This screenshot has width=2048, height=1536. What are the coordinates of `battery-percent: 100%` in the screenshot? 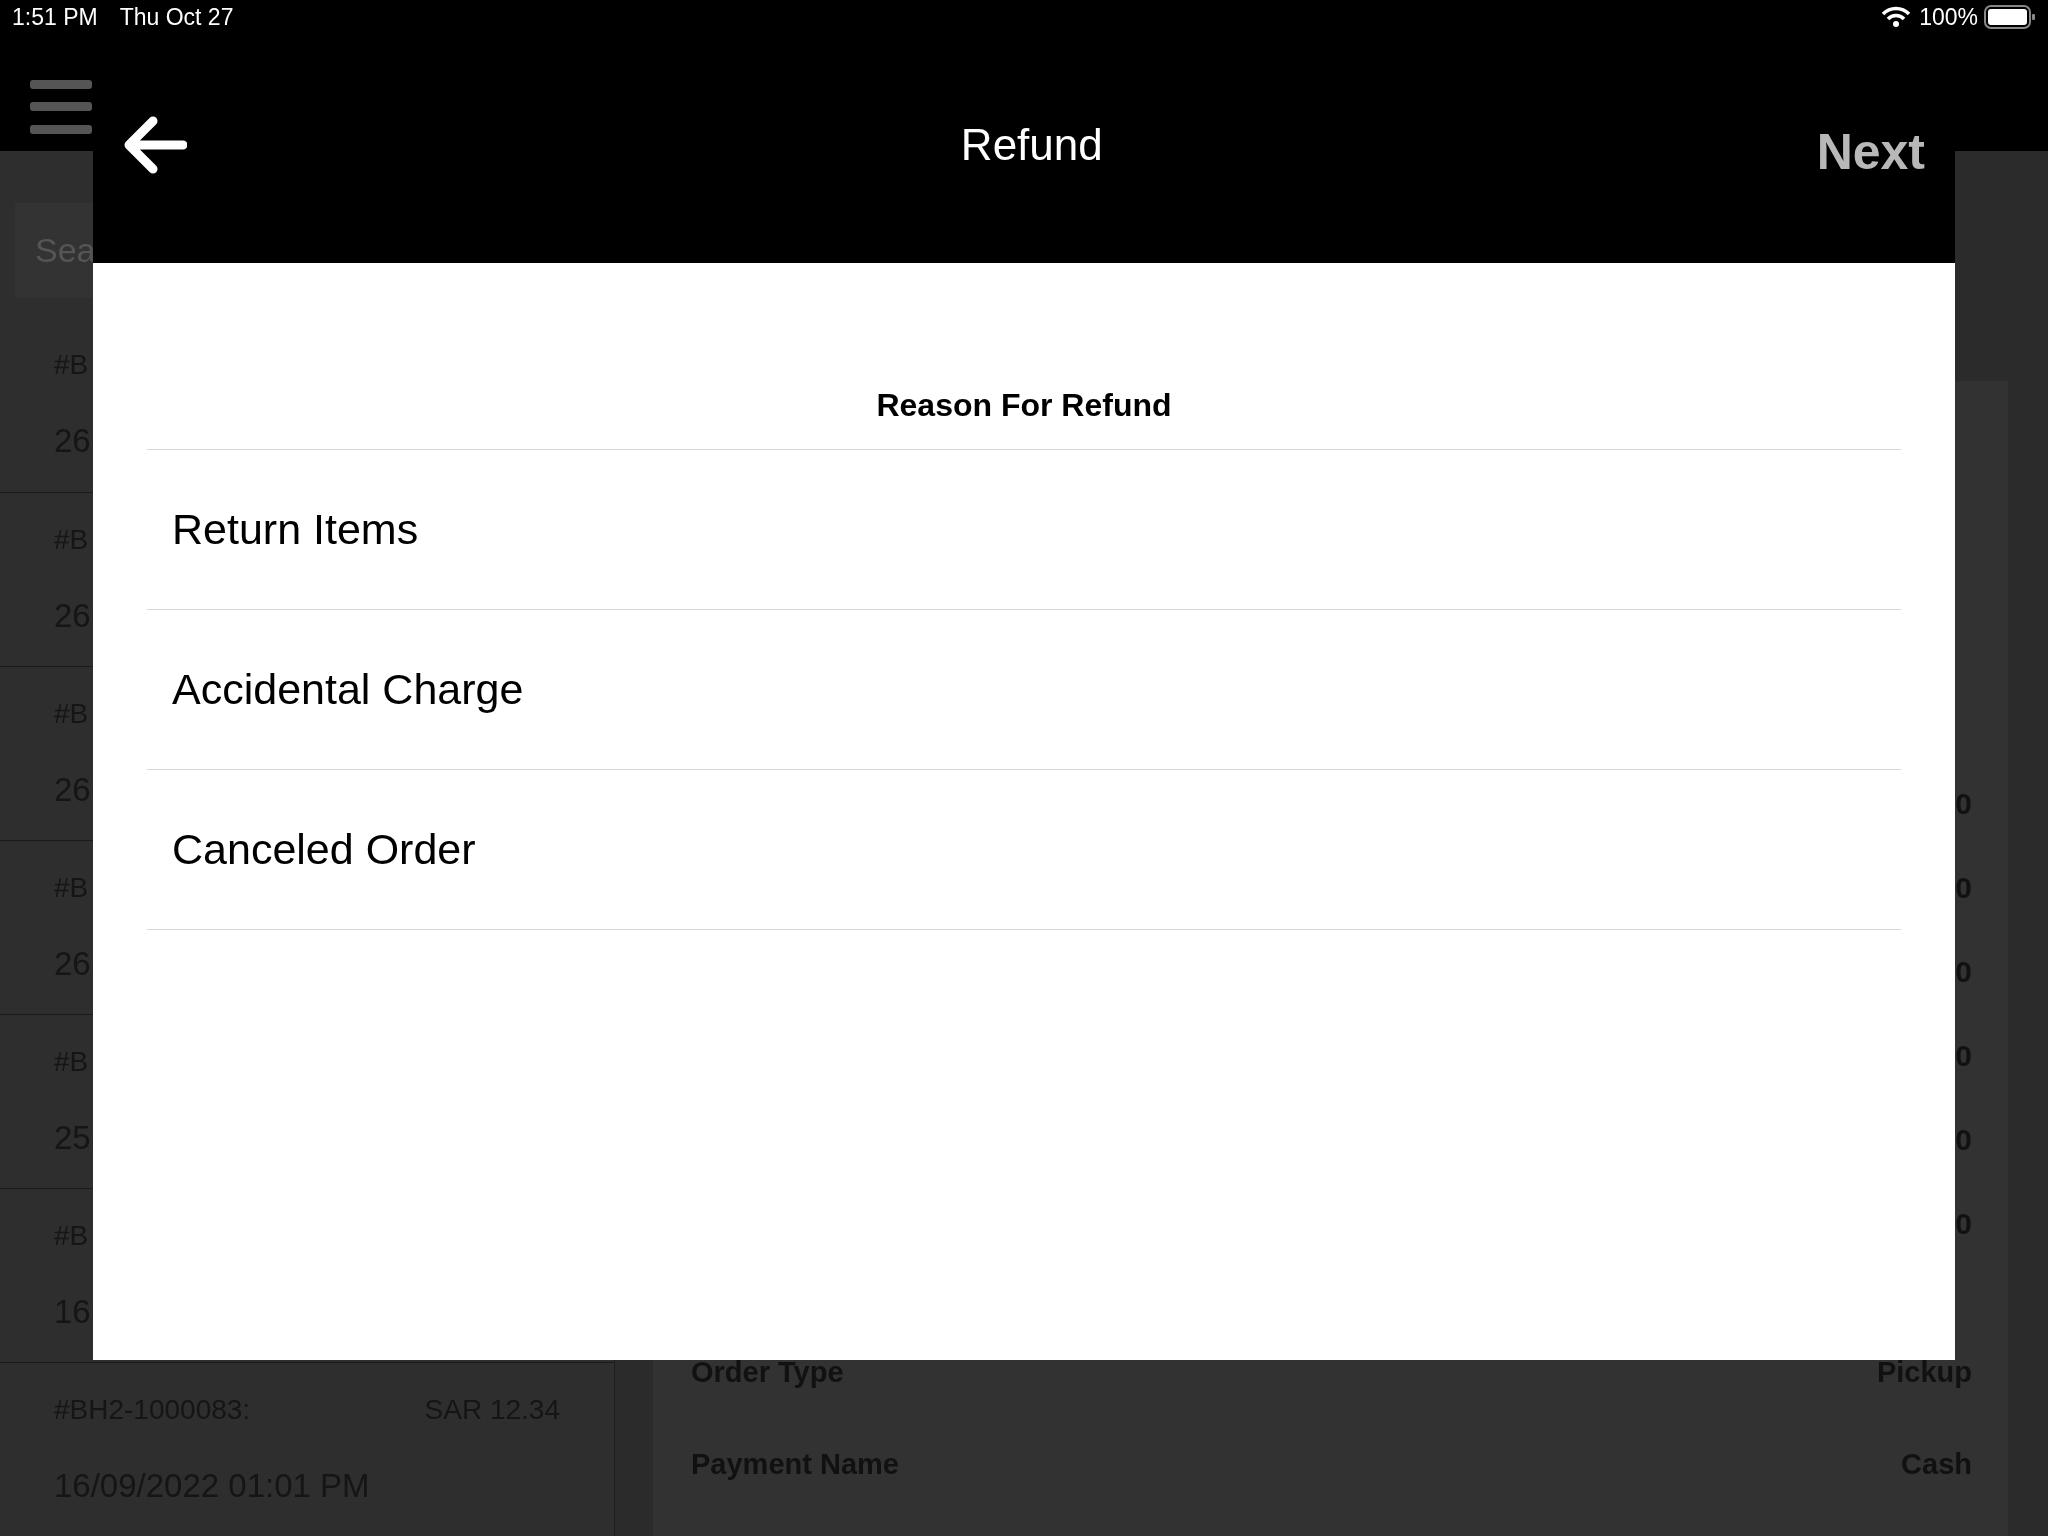 It's located at (1948, 17).